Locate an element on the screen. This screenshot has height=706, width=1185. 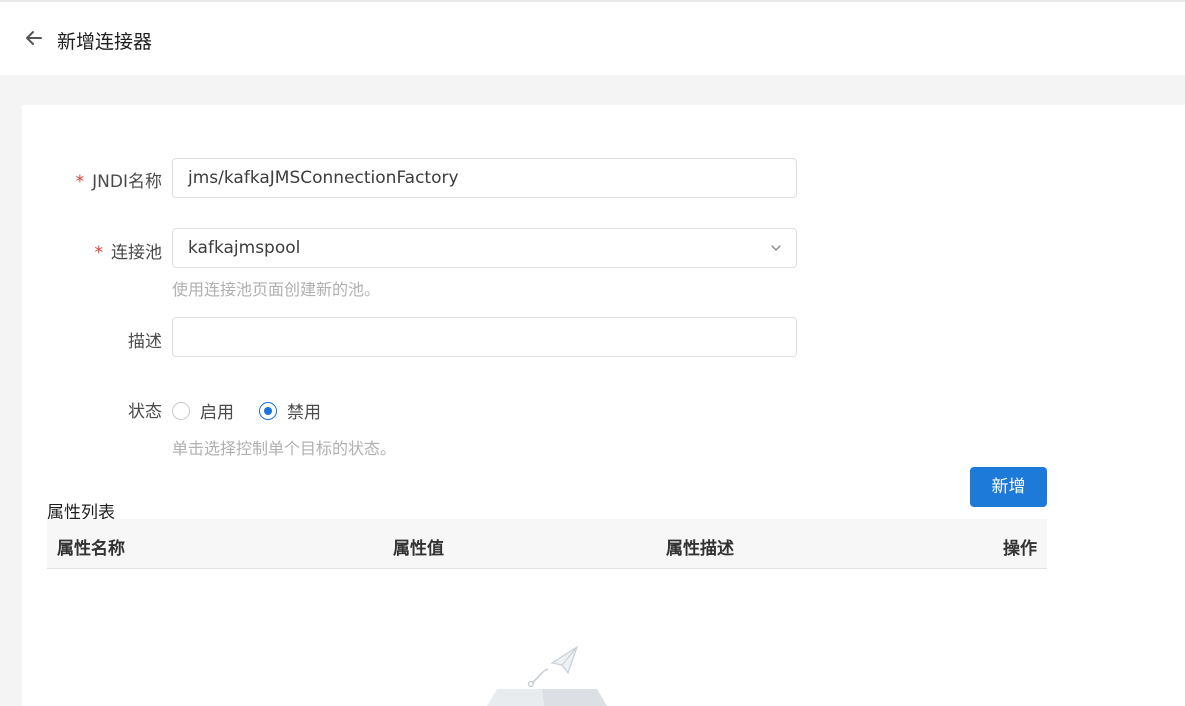
status-label: 状态 is located at coordinates (145, 412).